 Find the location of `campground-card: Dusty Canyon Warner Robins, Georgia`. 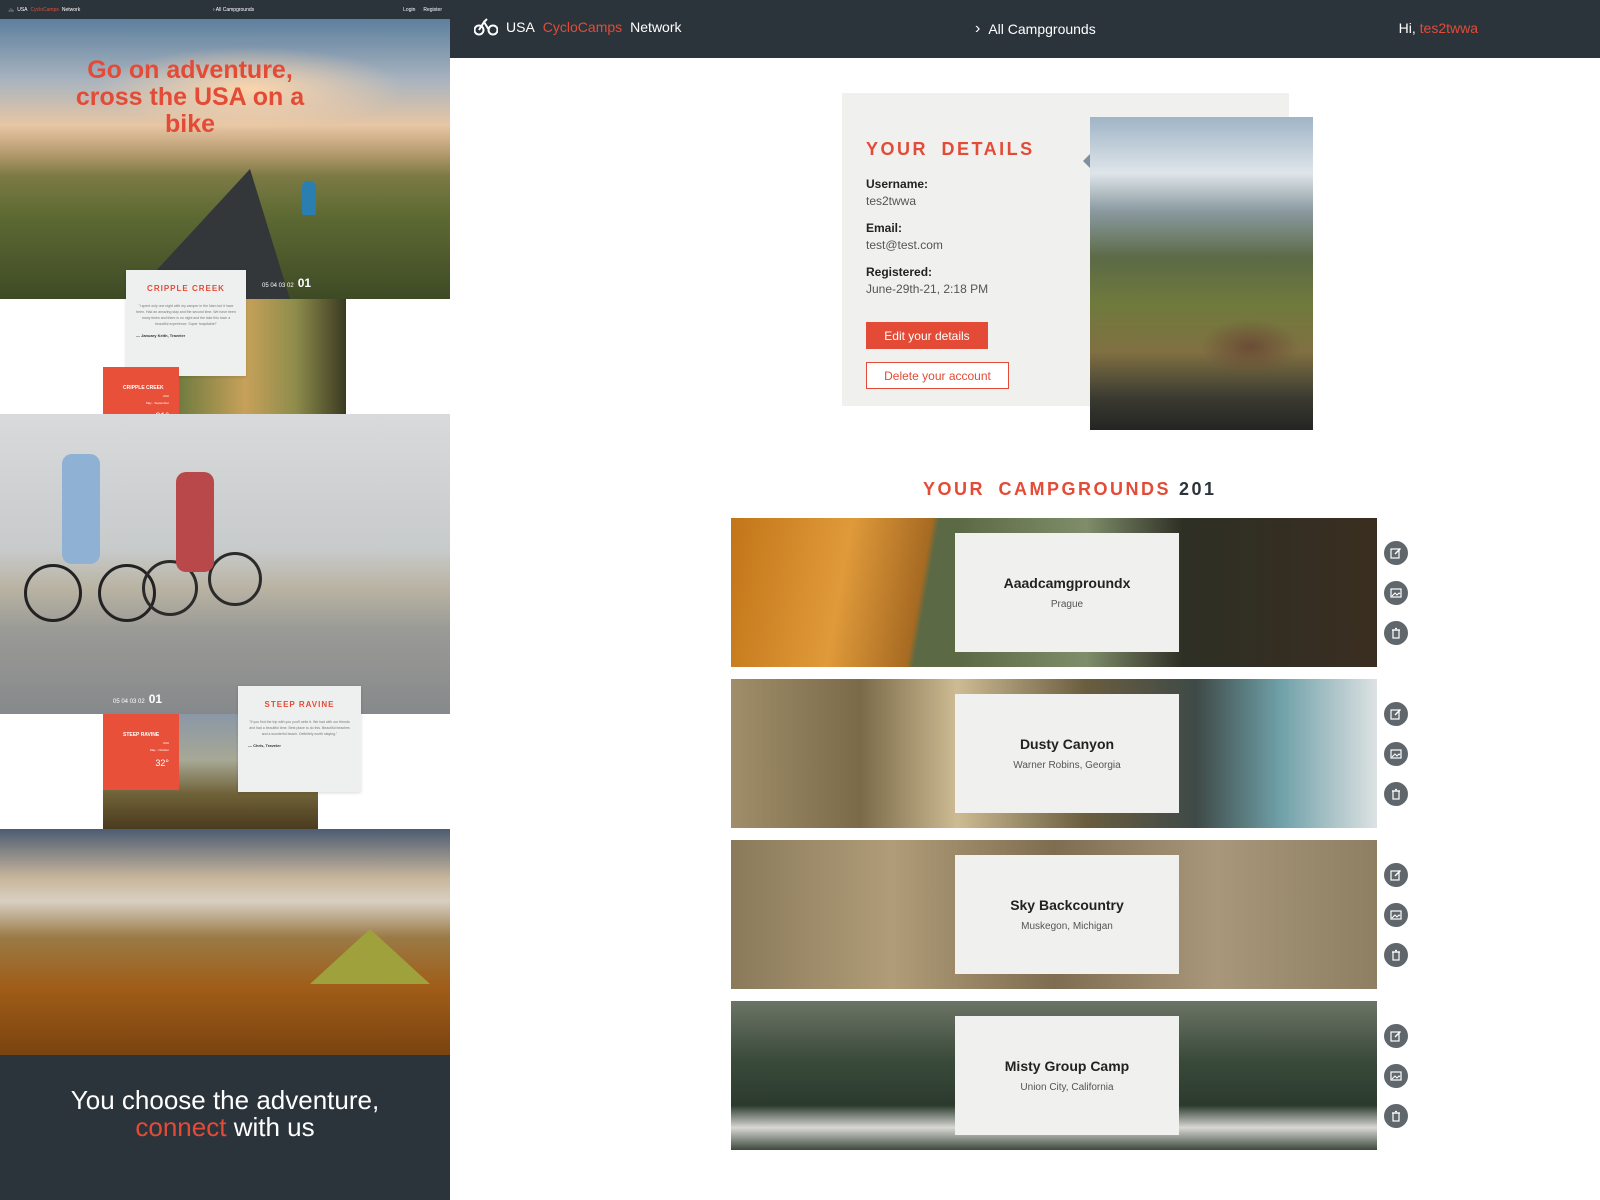

campground-card: Dusty Canyon Warner Robins, Georgia is located at coordinates (1067, 753).